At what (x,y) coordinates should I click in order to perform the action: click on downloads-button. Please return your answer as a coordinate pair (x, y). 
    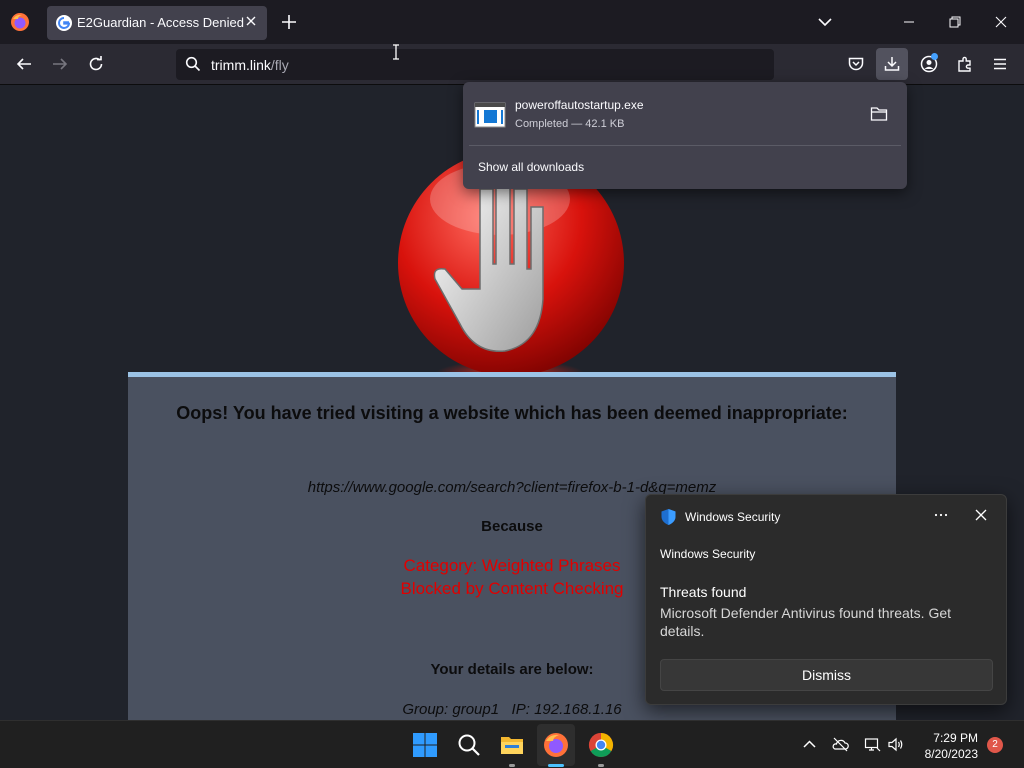
    Looking at the image, I should click on (892, 64).